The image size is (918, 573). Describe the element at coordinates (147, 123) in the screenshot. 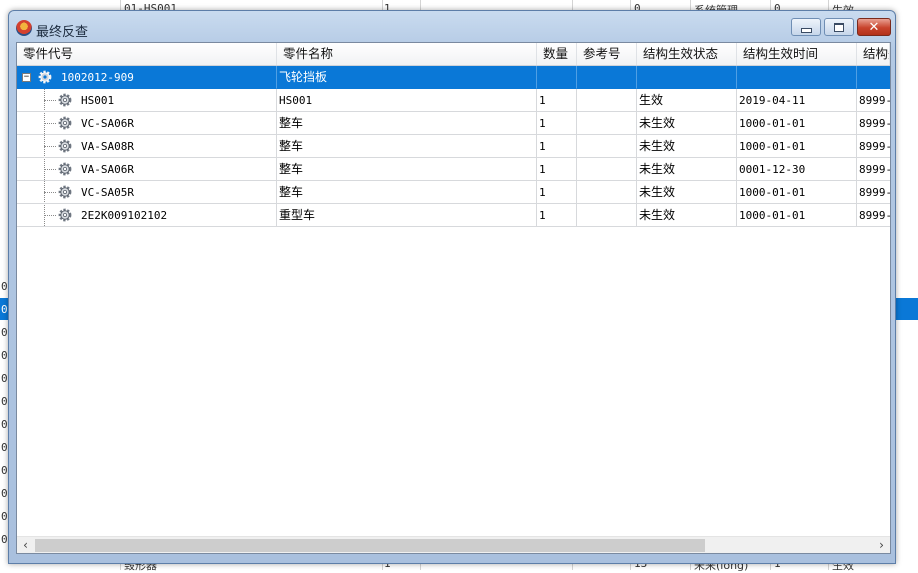

I see `cell-part-code: VC-SA06R` at that location.